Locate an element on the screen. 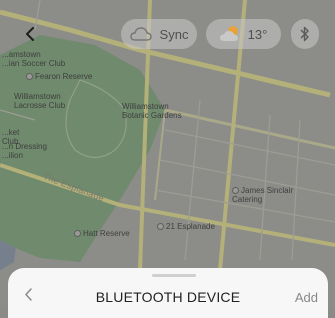  map-label-james-sinclair: James Sinclair Catering is located at coordinates (263, 195).